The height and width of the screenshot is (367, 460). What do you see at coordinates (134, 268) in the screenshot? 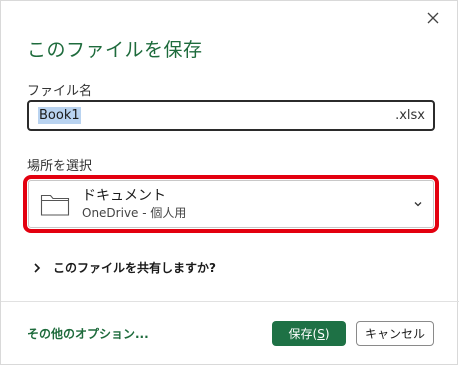
I see `share-label: このファイルを共有しますか?` at bounding box center [134, 268].